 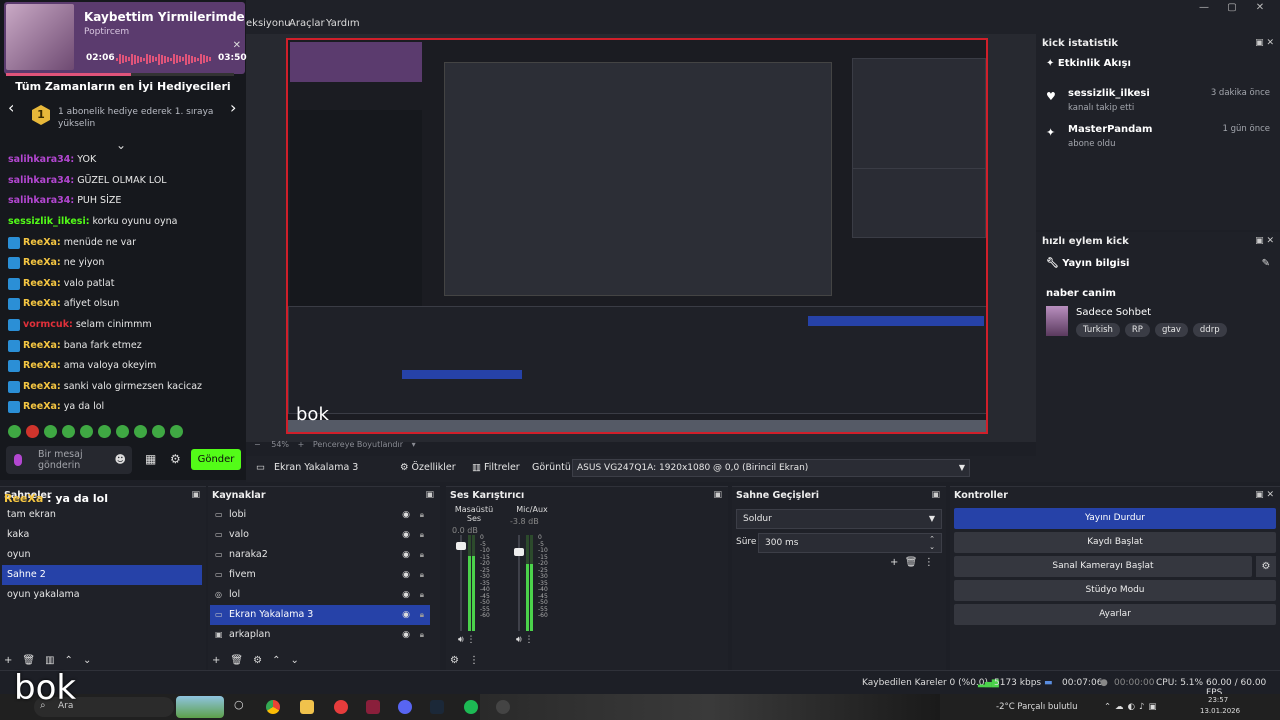 I want to click on scene-item: tam ekran, so click(x=102, y=515).